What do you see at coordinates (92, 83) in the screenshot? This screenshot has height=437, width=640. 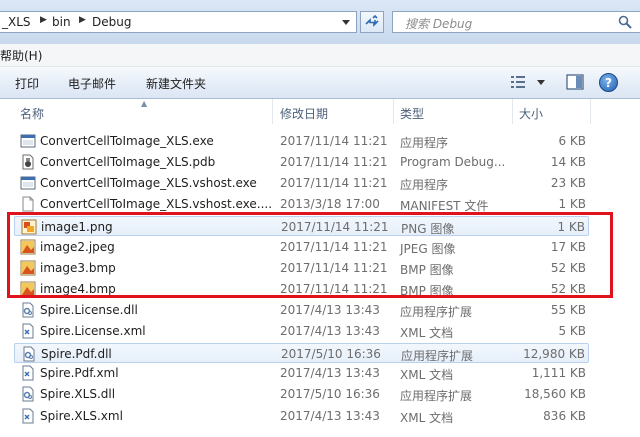 I see `email-button: 电子邮件` at bounding box center [92, 83].